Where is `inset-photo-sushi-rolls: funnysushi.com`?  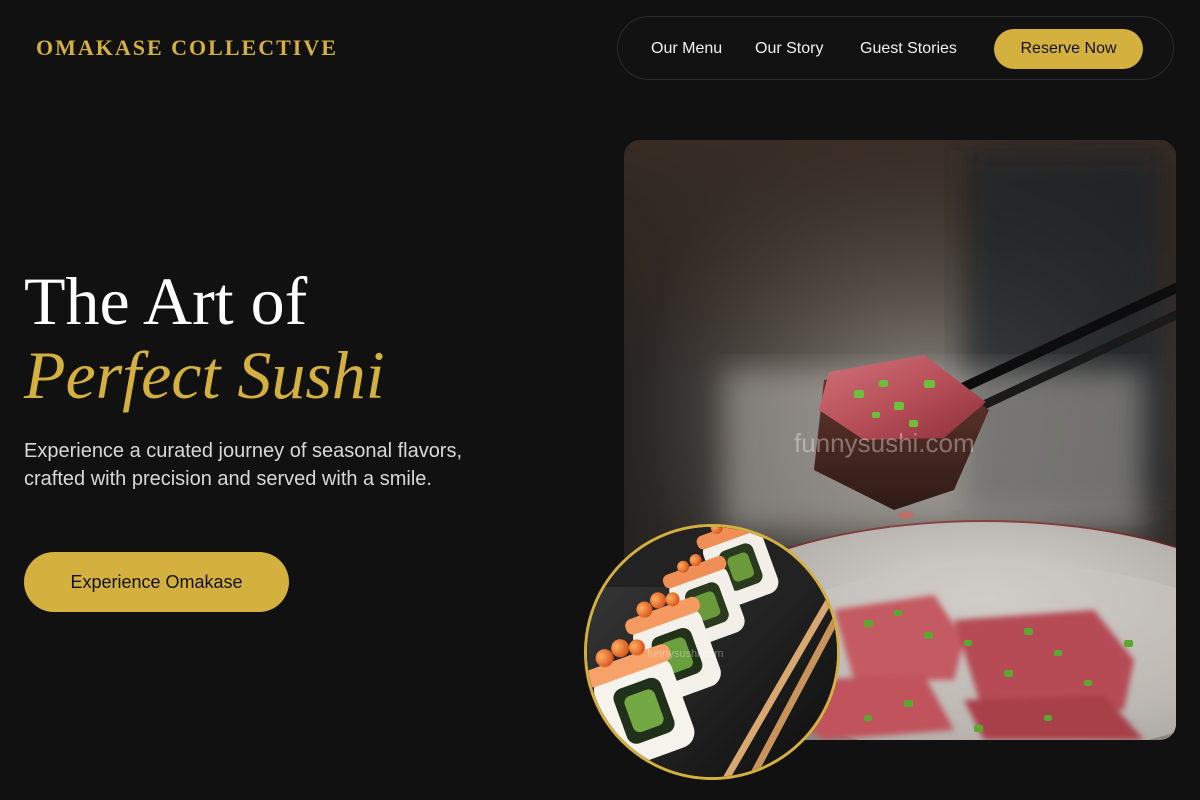
inset-photo-sushi-rolls: funnysushi.com is located at coordinates (712, 652).